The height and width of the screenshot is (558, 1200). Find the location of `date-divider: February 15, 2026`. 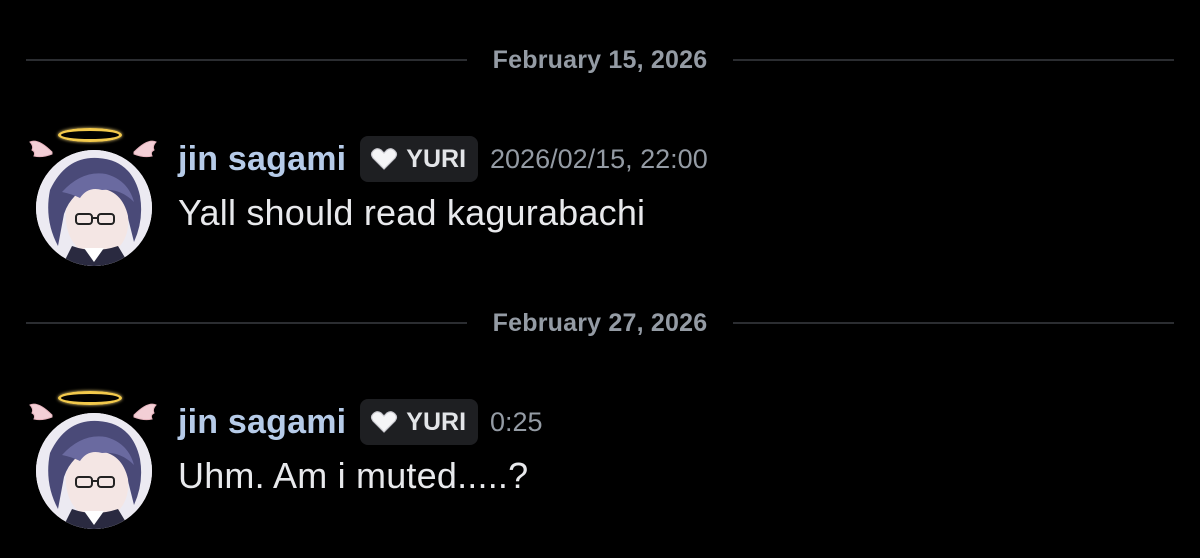

date-divider: February 15, 2026 is located at coordinates (600, 60).